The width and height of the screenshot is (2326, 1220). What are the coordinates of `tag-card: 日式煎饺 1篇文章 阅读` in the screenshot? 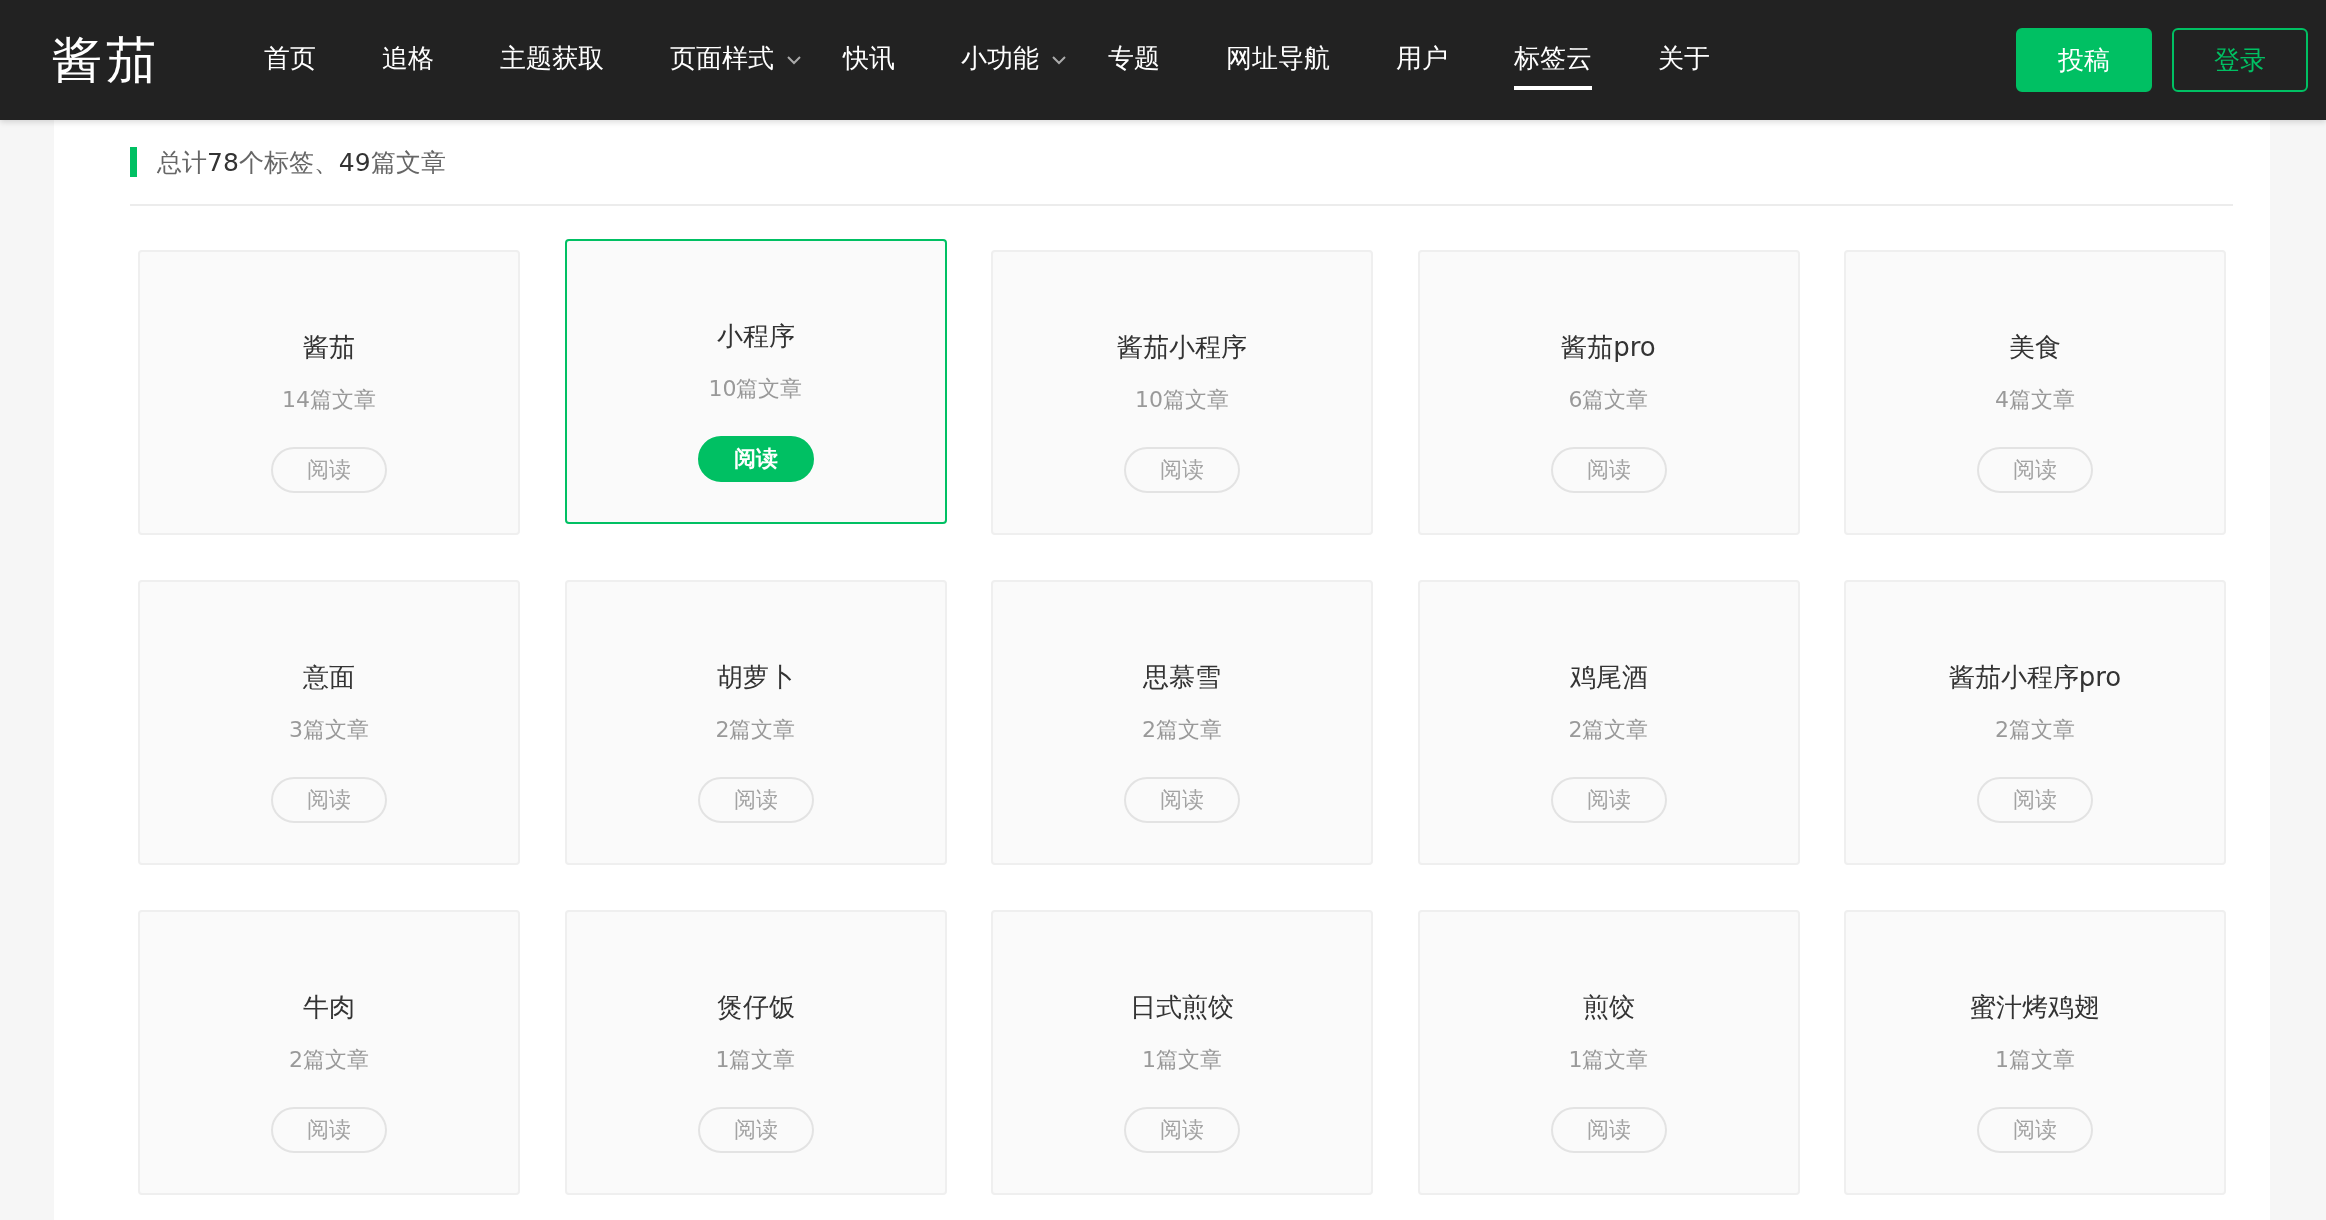 It's located at (1182, 1052).